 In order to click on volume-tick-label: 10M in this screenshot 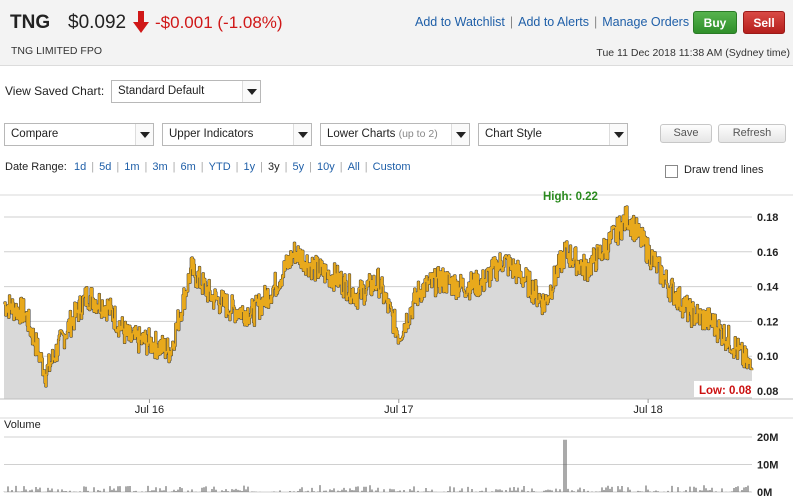, I will do `click(767, 466)`.